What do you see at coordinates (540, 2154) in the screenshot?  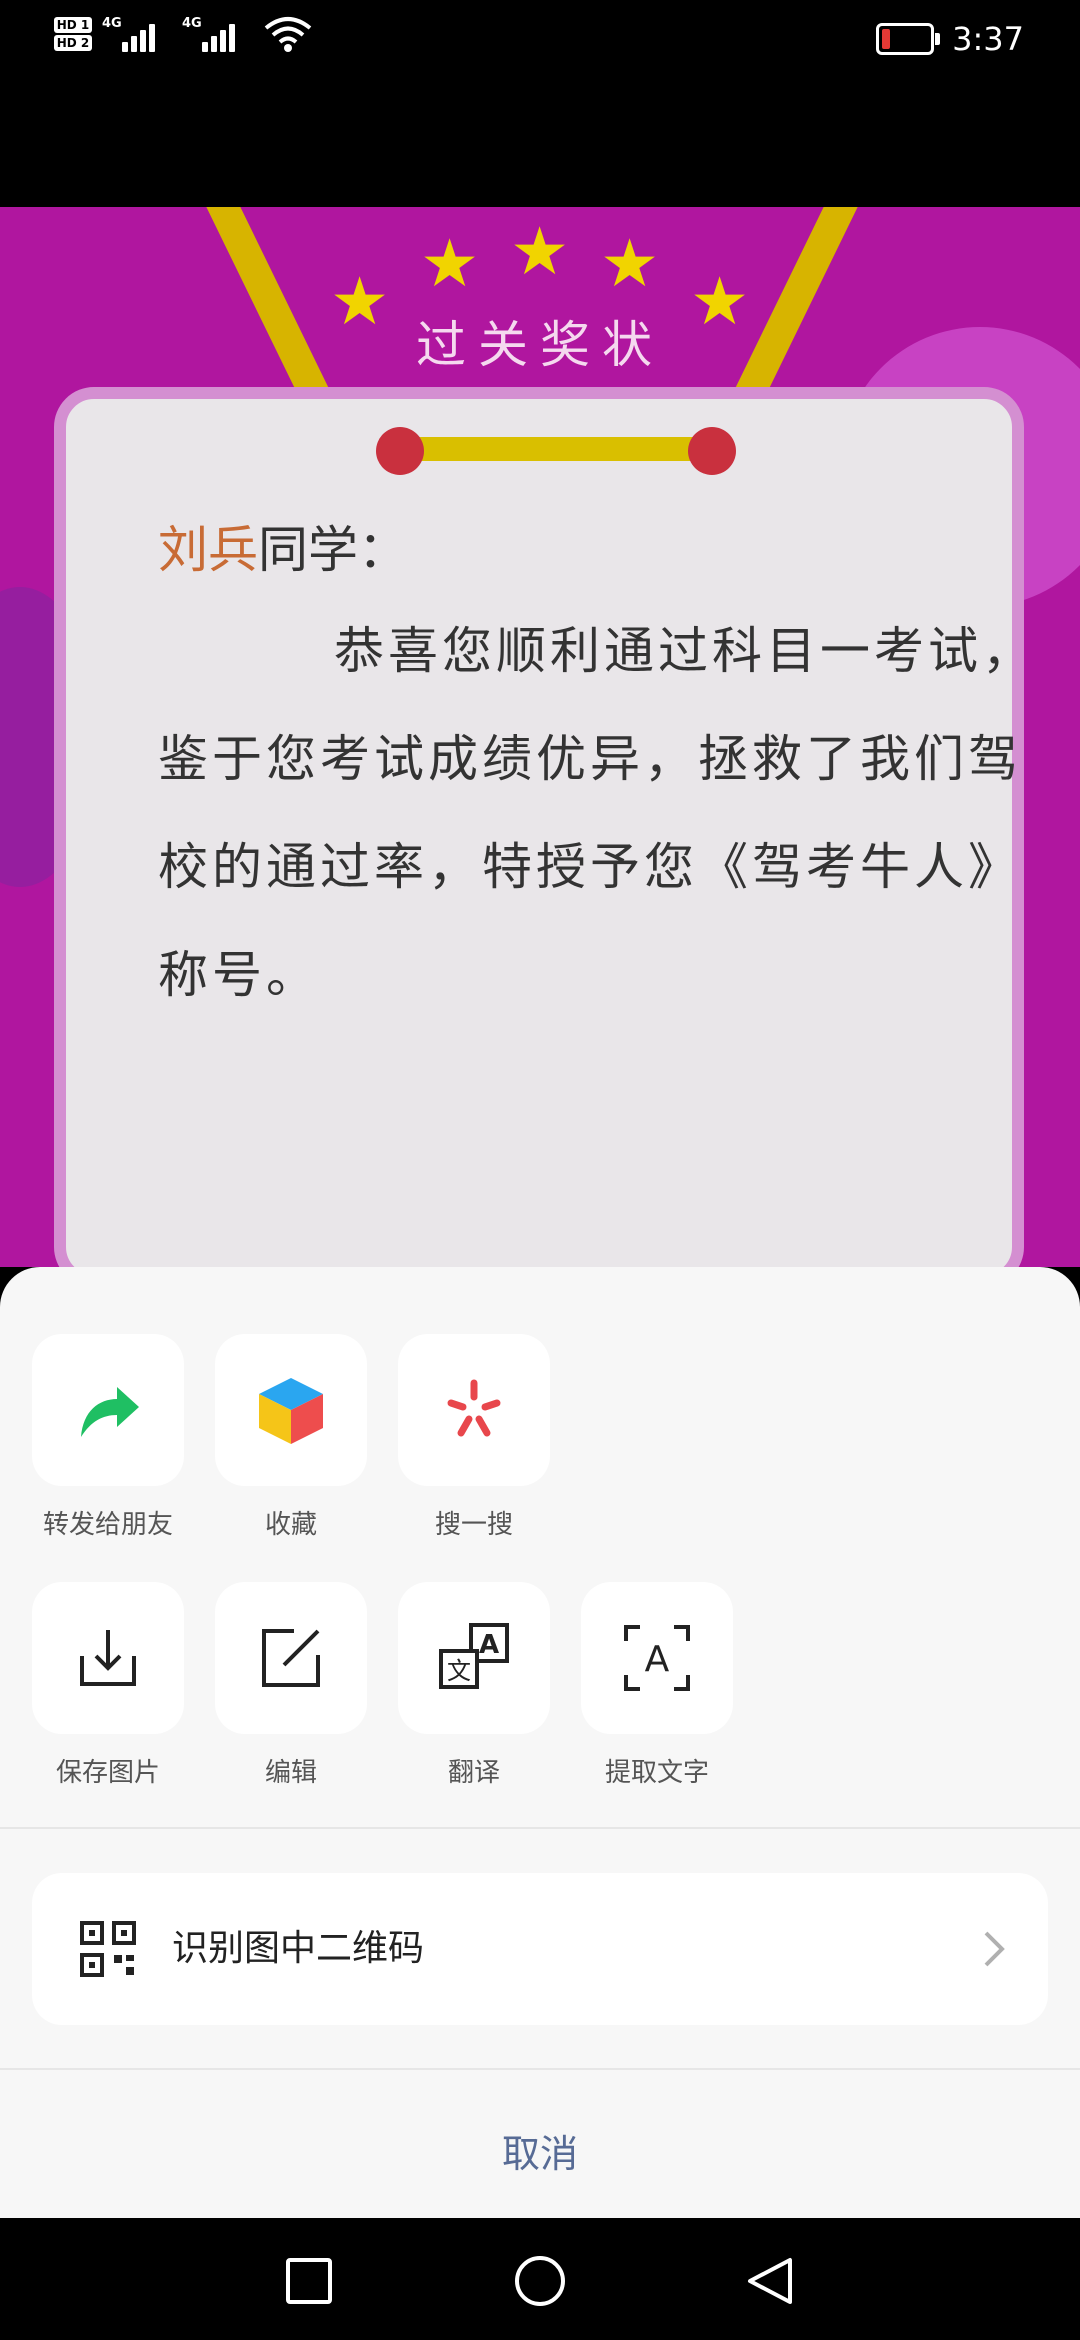 I see `cancel-button: 取消` at bounding box center [540, 2154].